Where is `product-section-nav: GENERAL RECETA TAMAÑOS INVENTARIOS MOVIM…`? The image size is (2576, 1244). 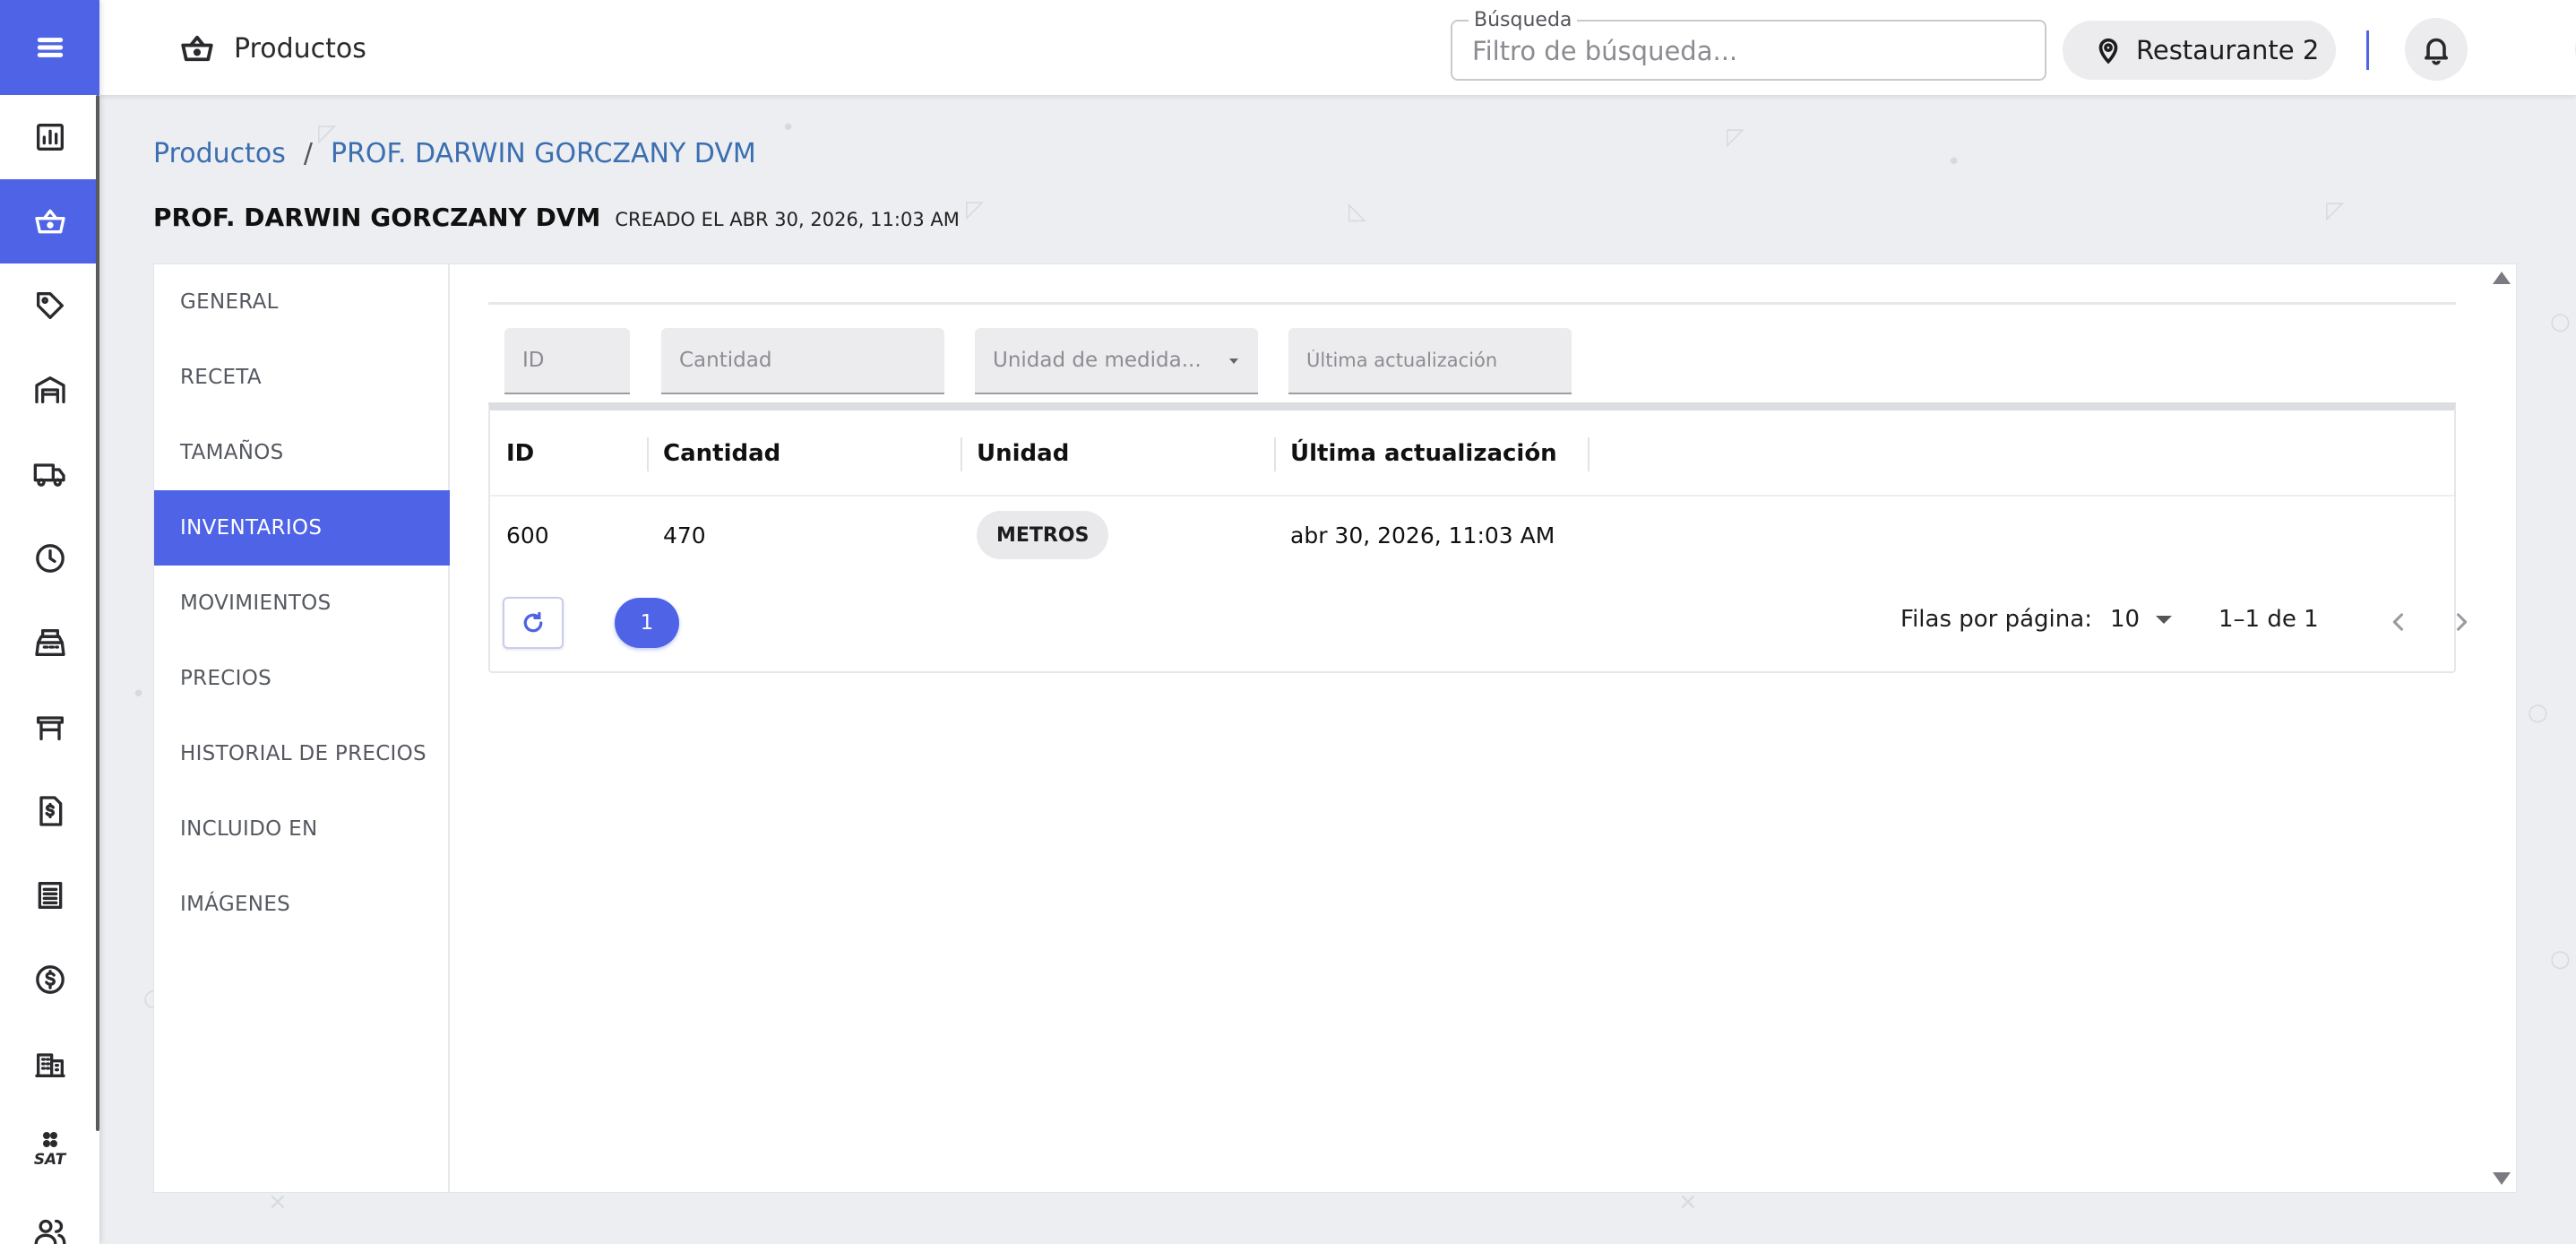
product-section-nav: GENERAL RECETA TAMAÑOS INVENTARIOS MOVIM… is located at coordinates (302, 728).